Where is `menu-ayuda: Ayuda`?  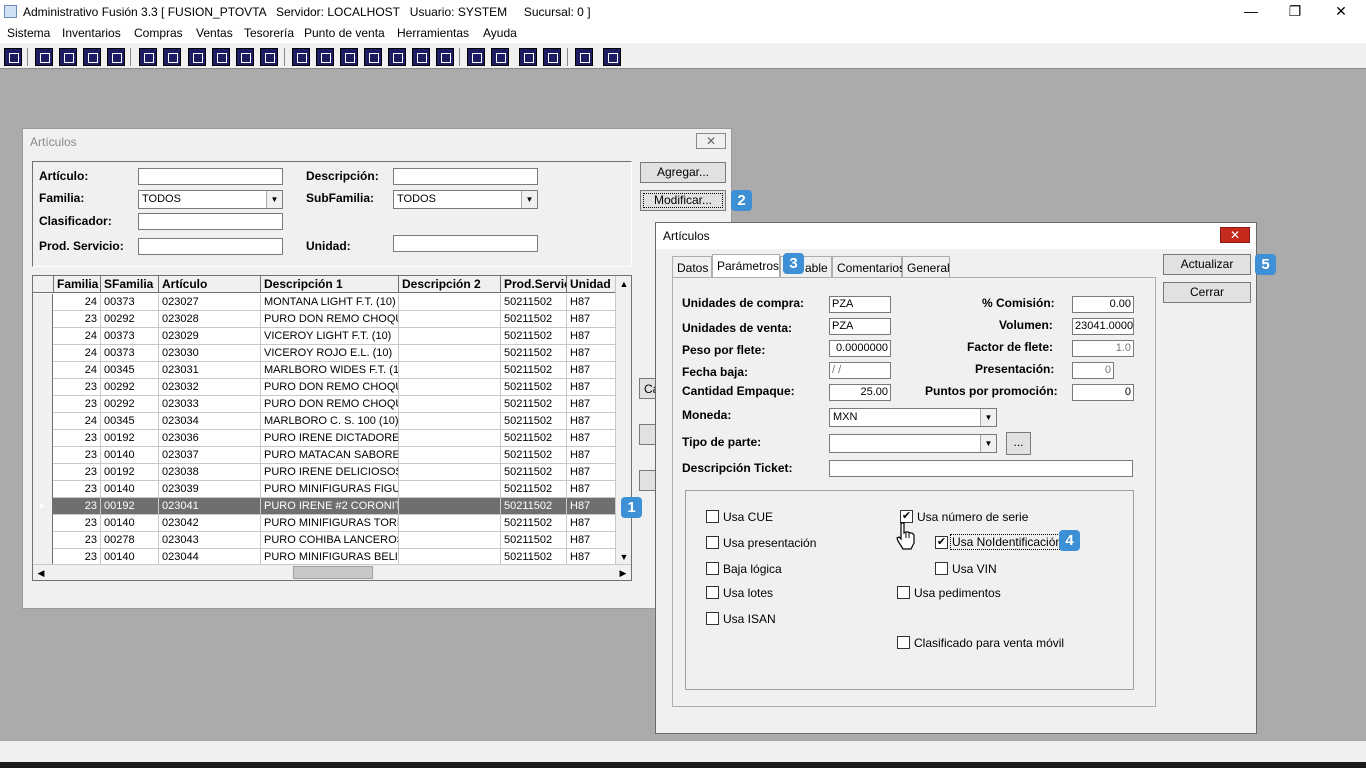
menu-ayuda: Ayuda is located at coordinates (500, 33).